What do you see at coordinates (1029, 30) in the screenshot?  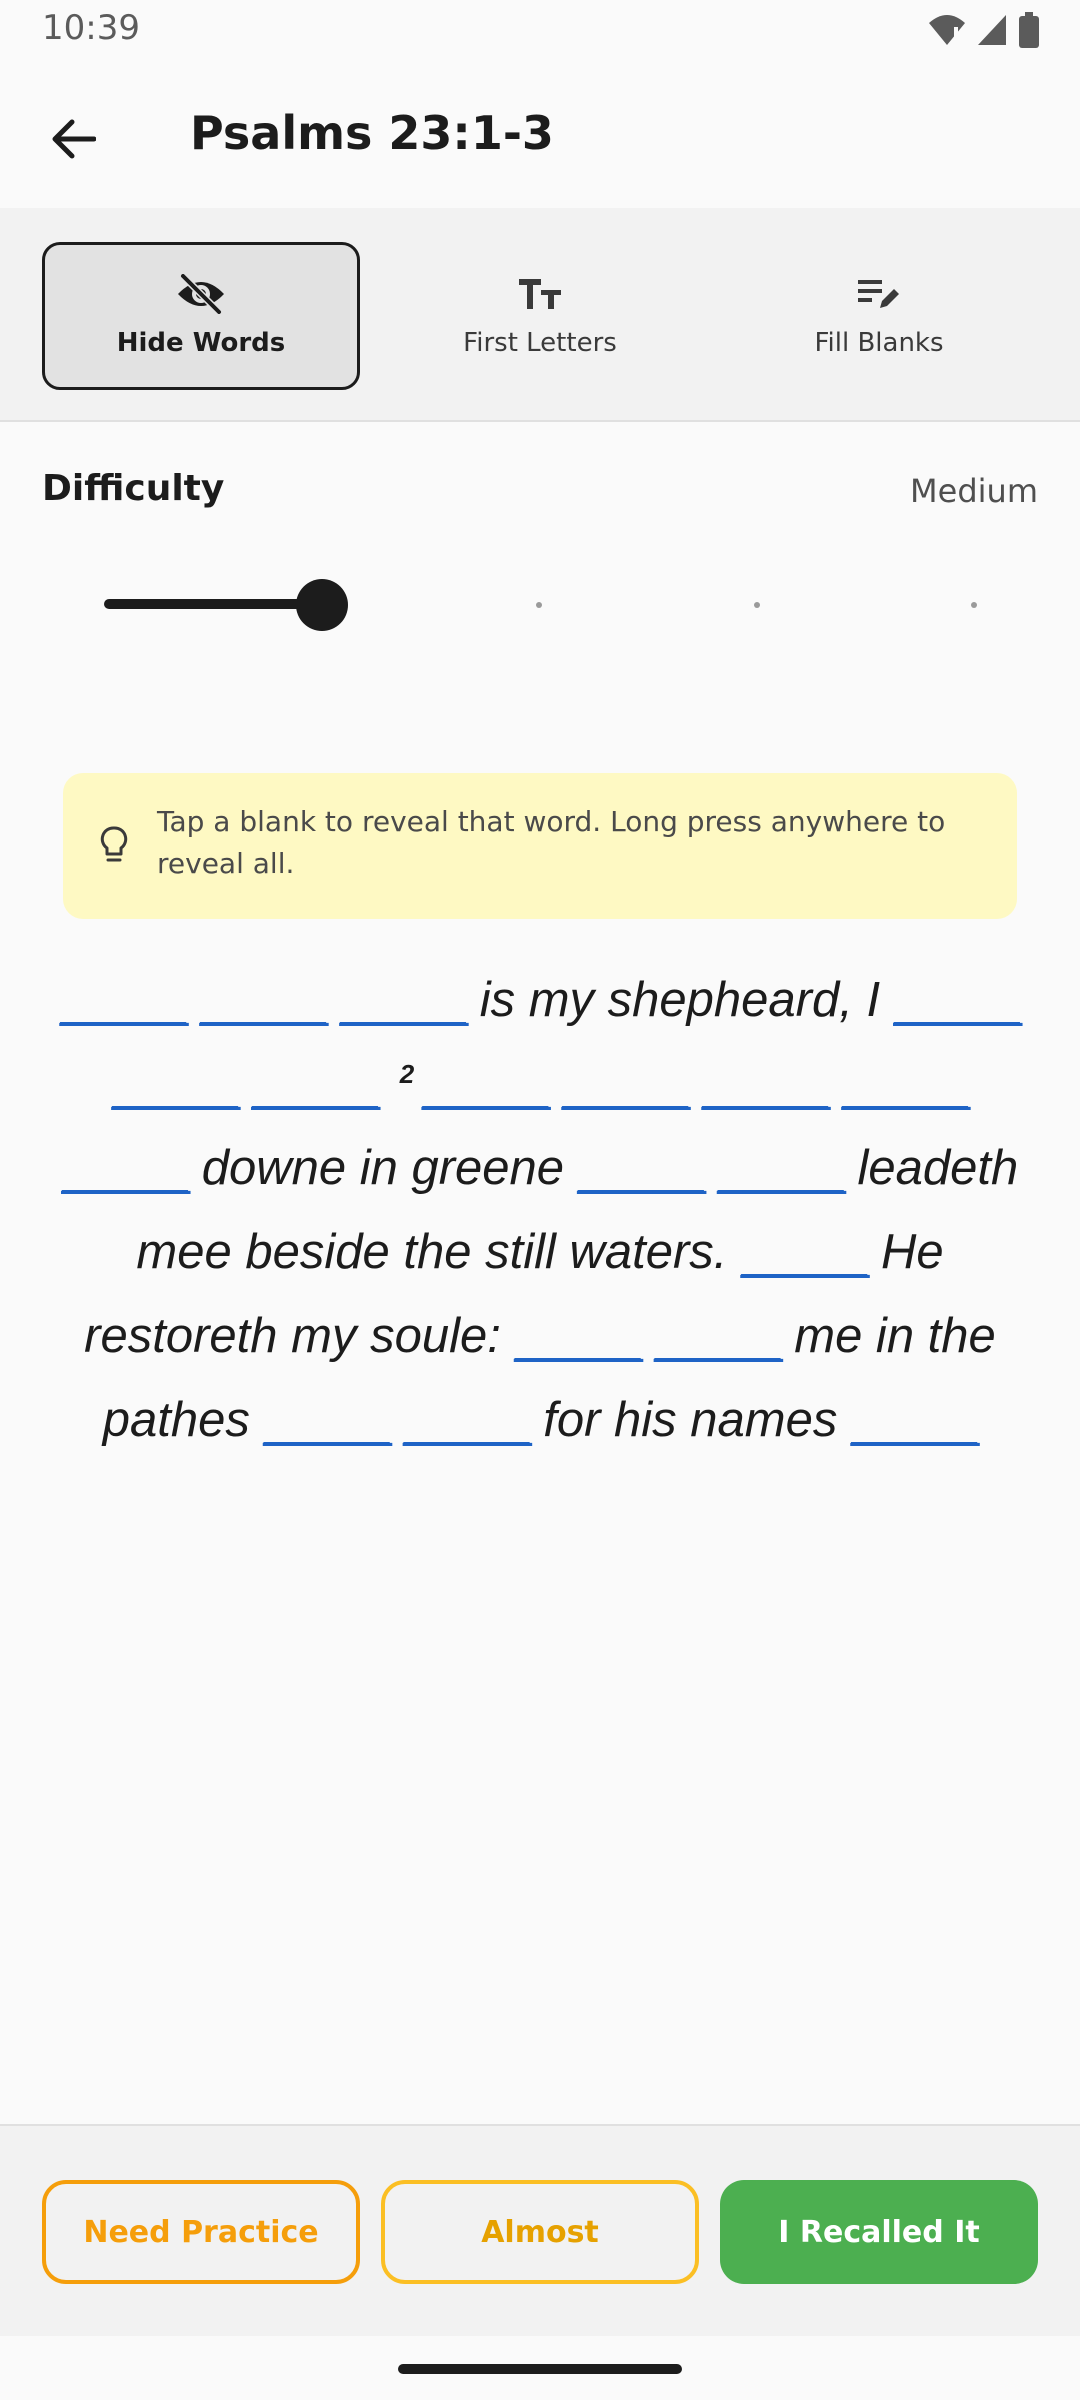 I see `battery-icon` at bounding box center [1029, 30].